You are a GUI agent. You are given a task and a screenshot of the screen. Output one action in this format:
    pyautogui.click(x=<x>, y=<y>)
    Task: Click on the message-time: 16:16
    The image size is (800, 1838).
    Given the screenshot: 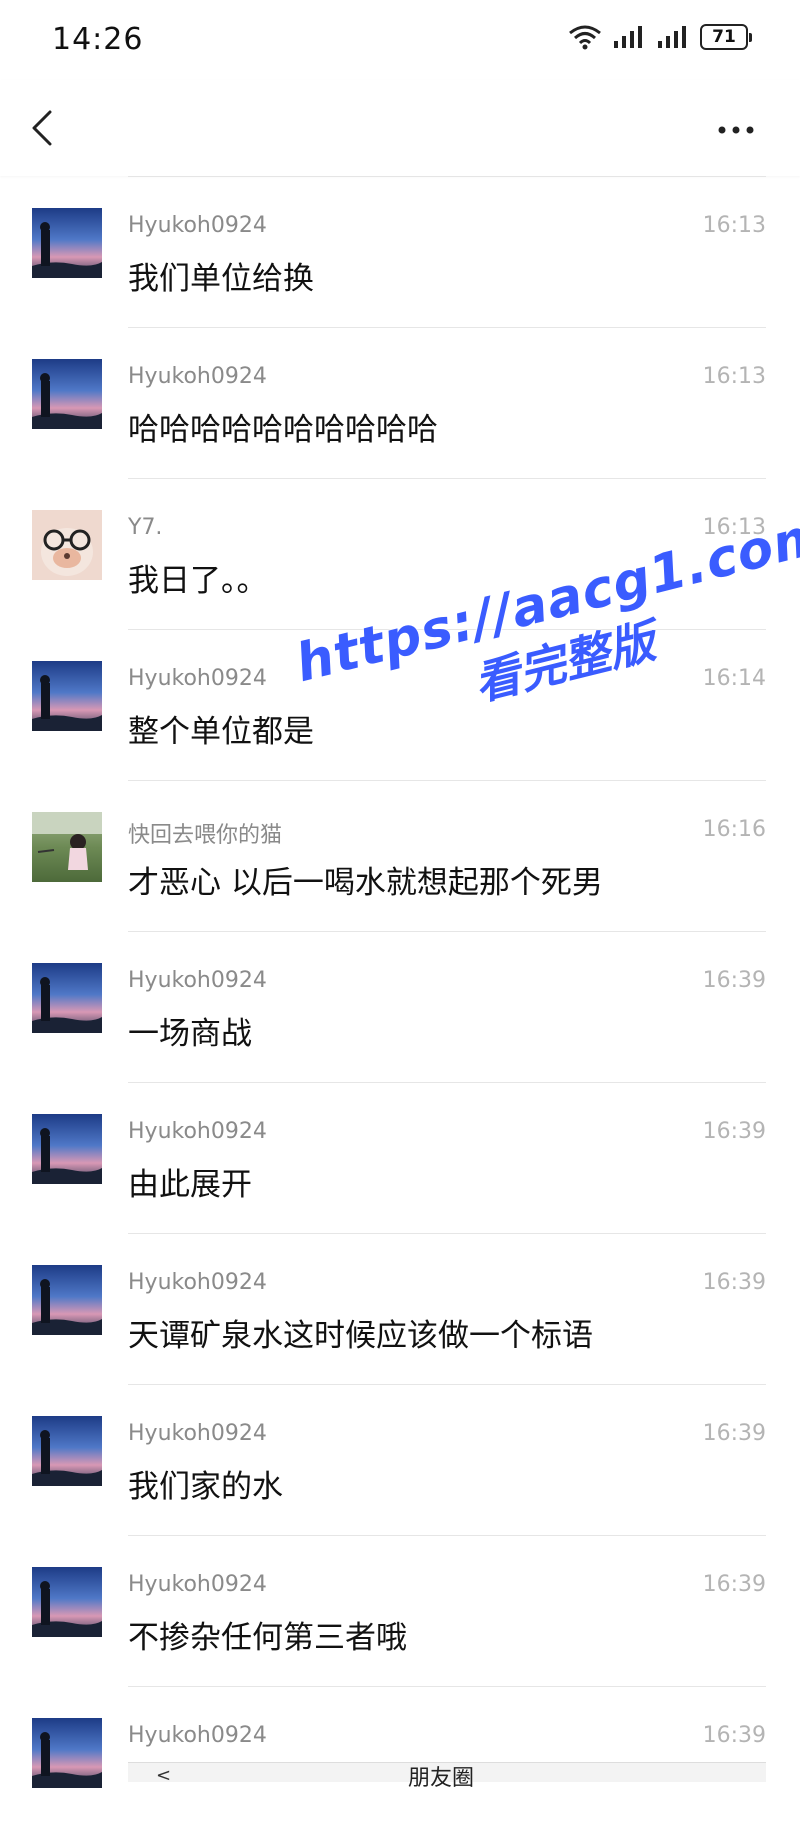 What is the action you would take?
    pyautogui.click(x=734, y=829)
    